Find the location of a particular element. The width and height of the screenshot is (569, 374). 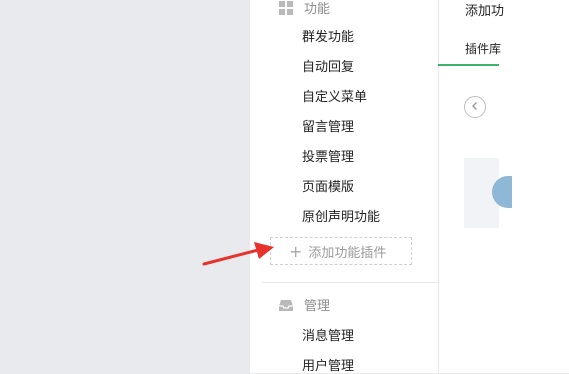

sidebar-item-page-templates: 页面模版 is located at coordinates (328, 185).